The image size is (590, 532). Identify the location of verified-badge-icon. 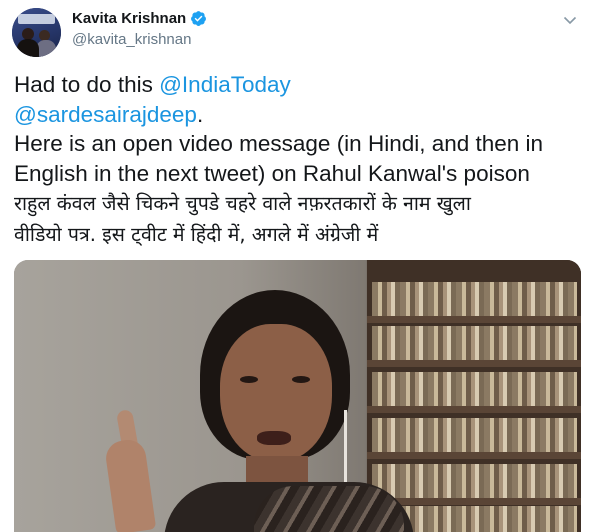
(199, 18).